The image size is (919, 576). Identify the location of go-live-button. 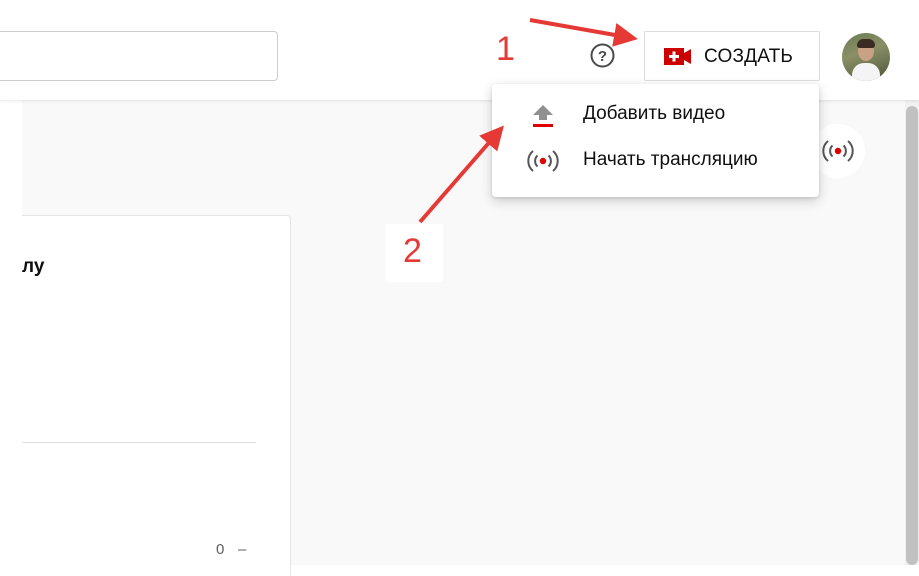
(838, 151).